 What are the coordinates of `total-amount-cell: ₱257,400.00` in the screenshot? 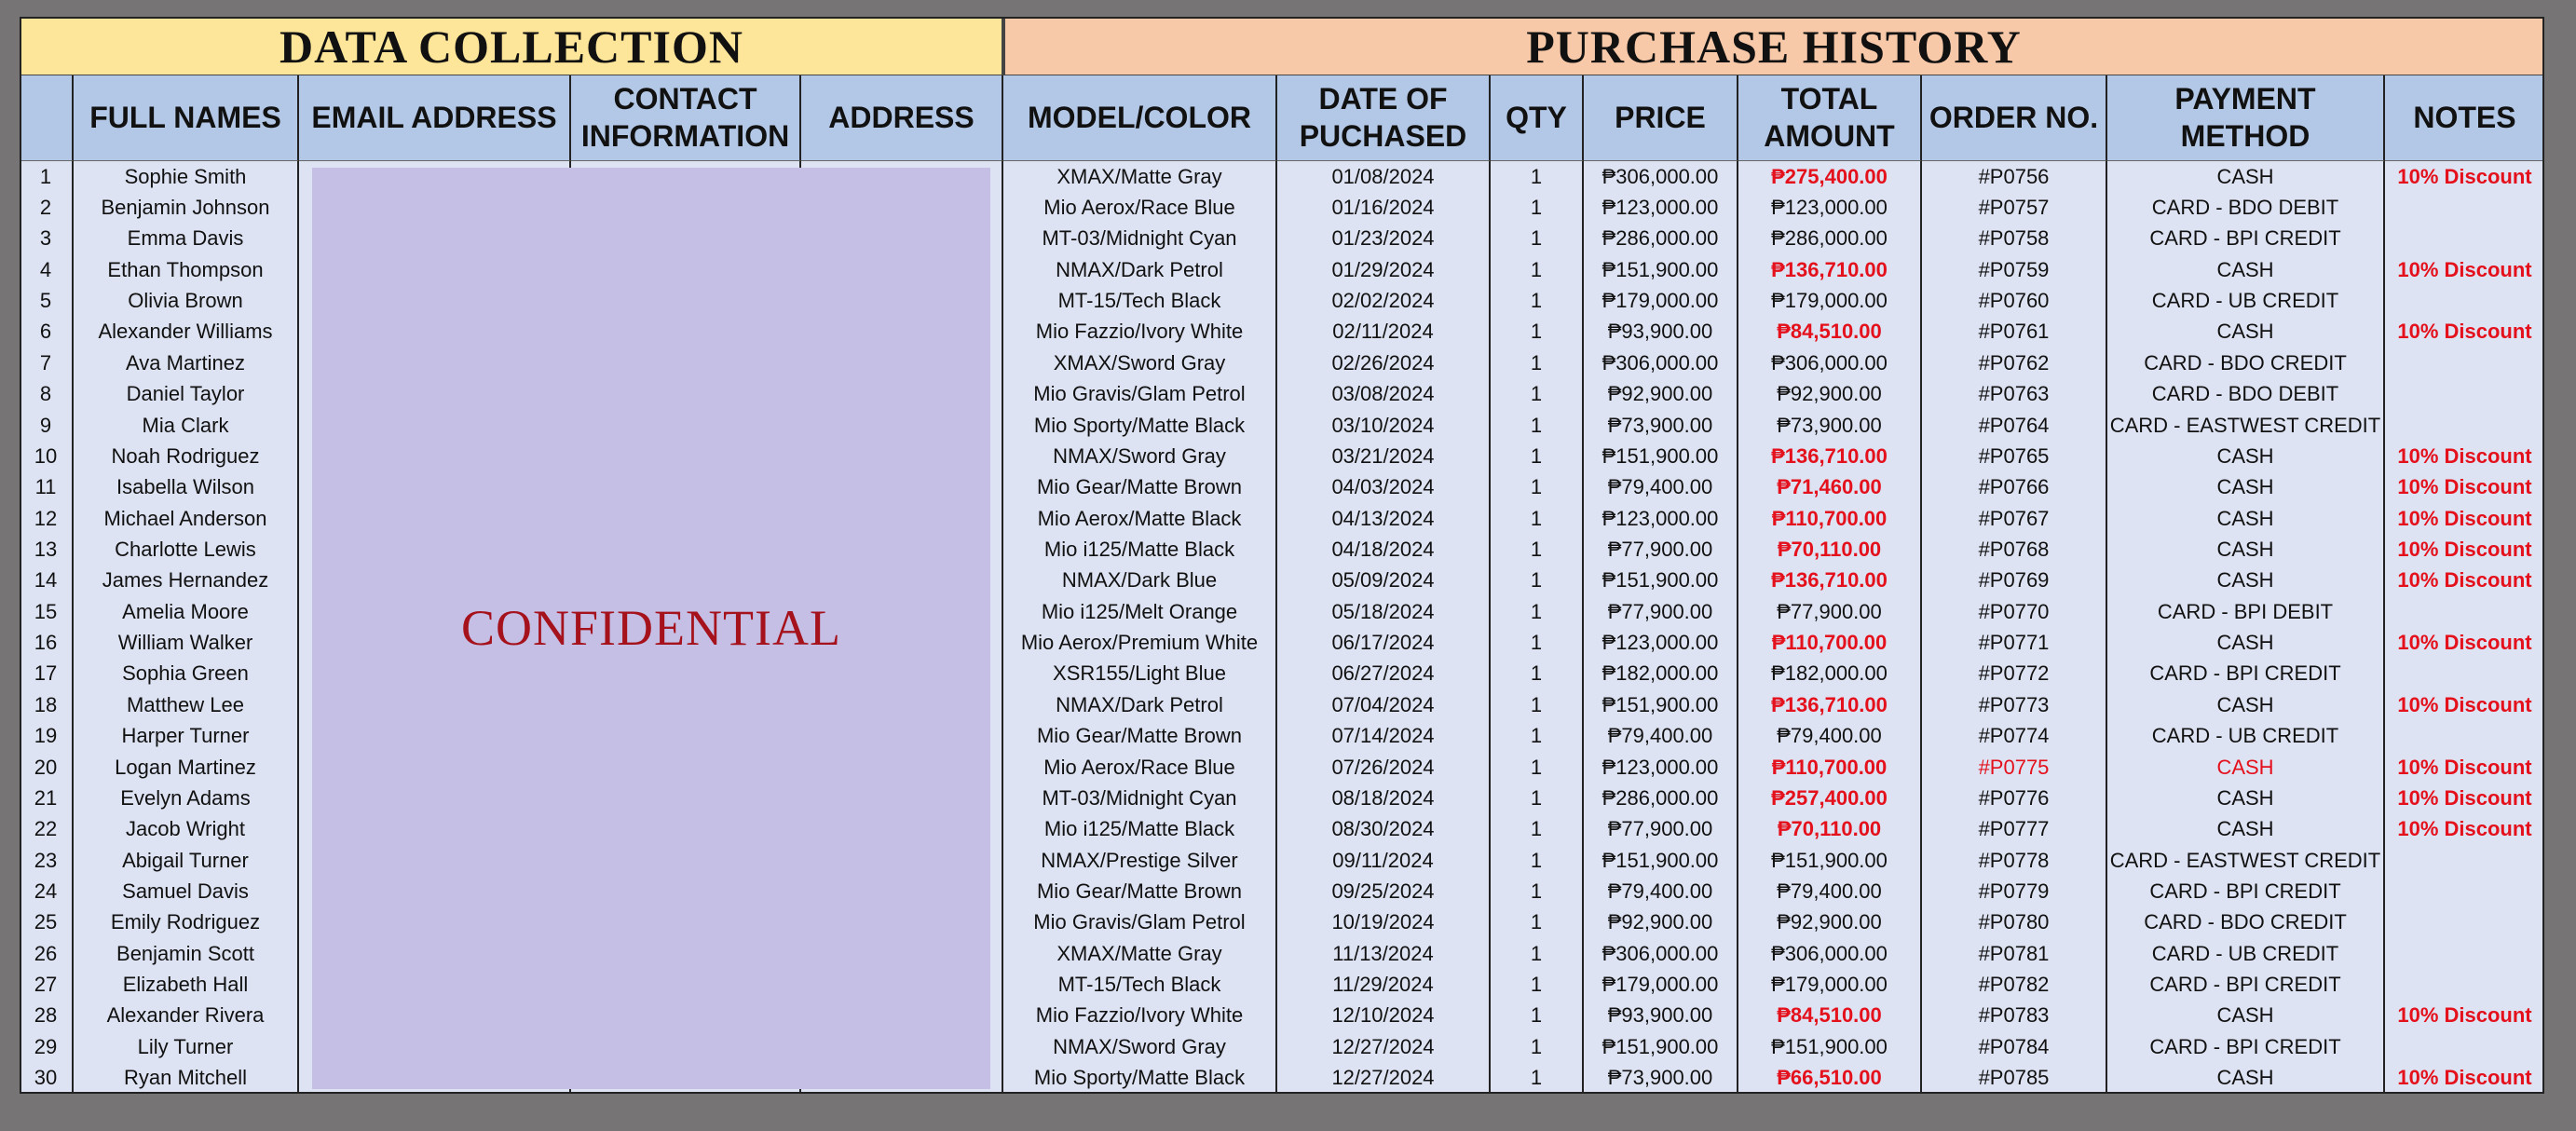 It's located at (1830, 798).